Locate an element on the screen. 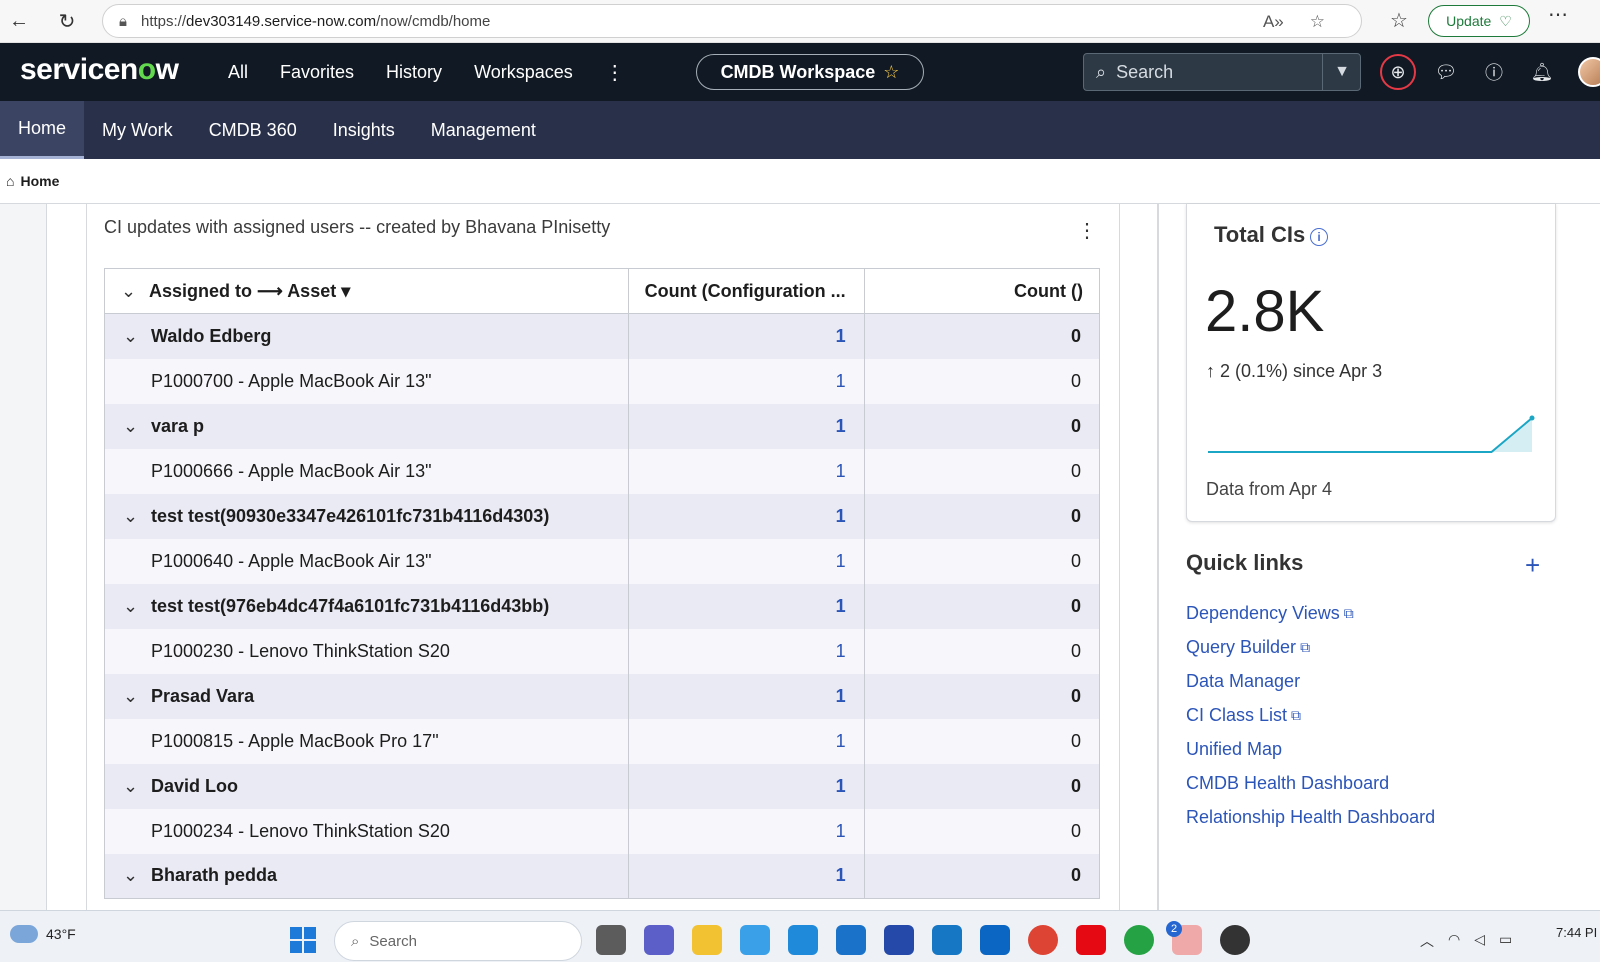 This screenshot has height=962, width=1600. table-row: P1000640 - Apple MacBook Air 13" 1 0 is located at coordinates (602, 561).